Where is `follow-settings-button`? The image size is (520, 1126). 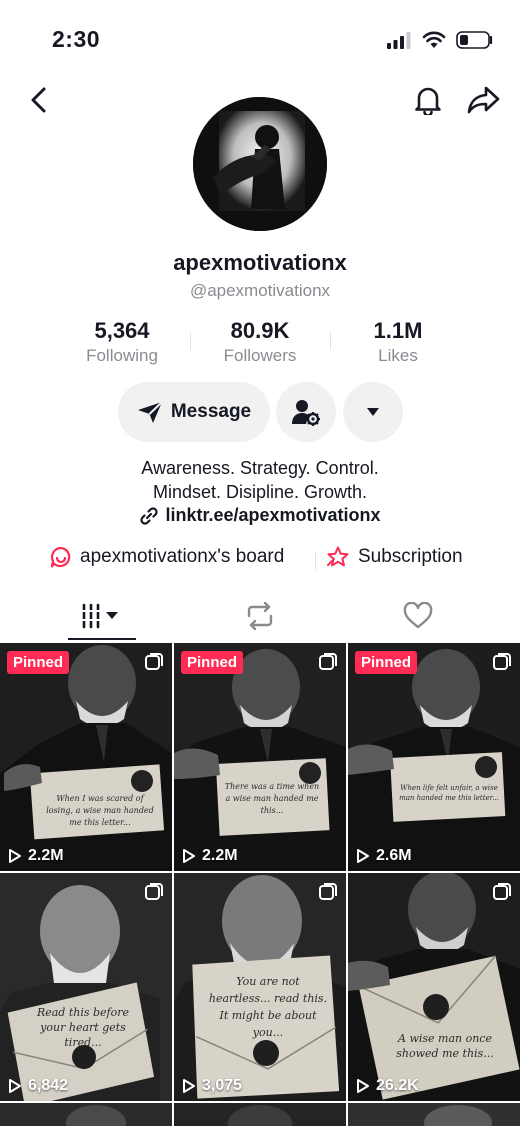
follow-settings-button is located at coordinates (306, 412).